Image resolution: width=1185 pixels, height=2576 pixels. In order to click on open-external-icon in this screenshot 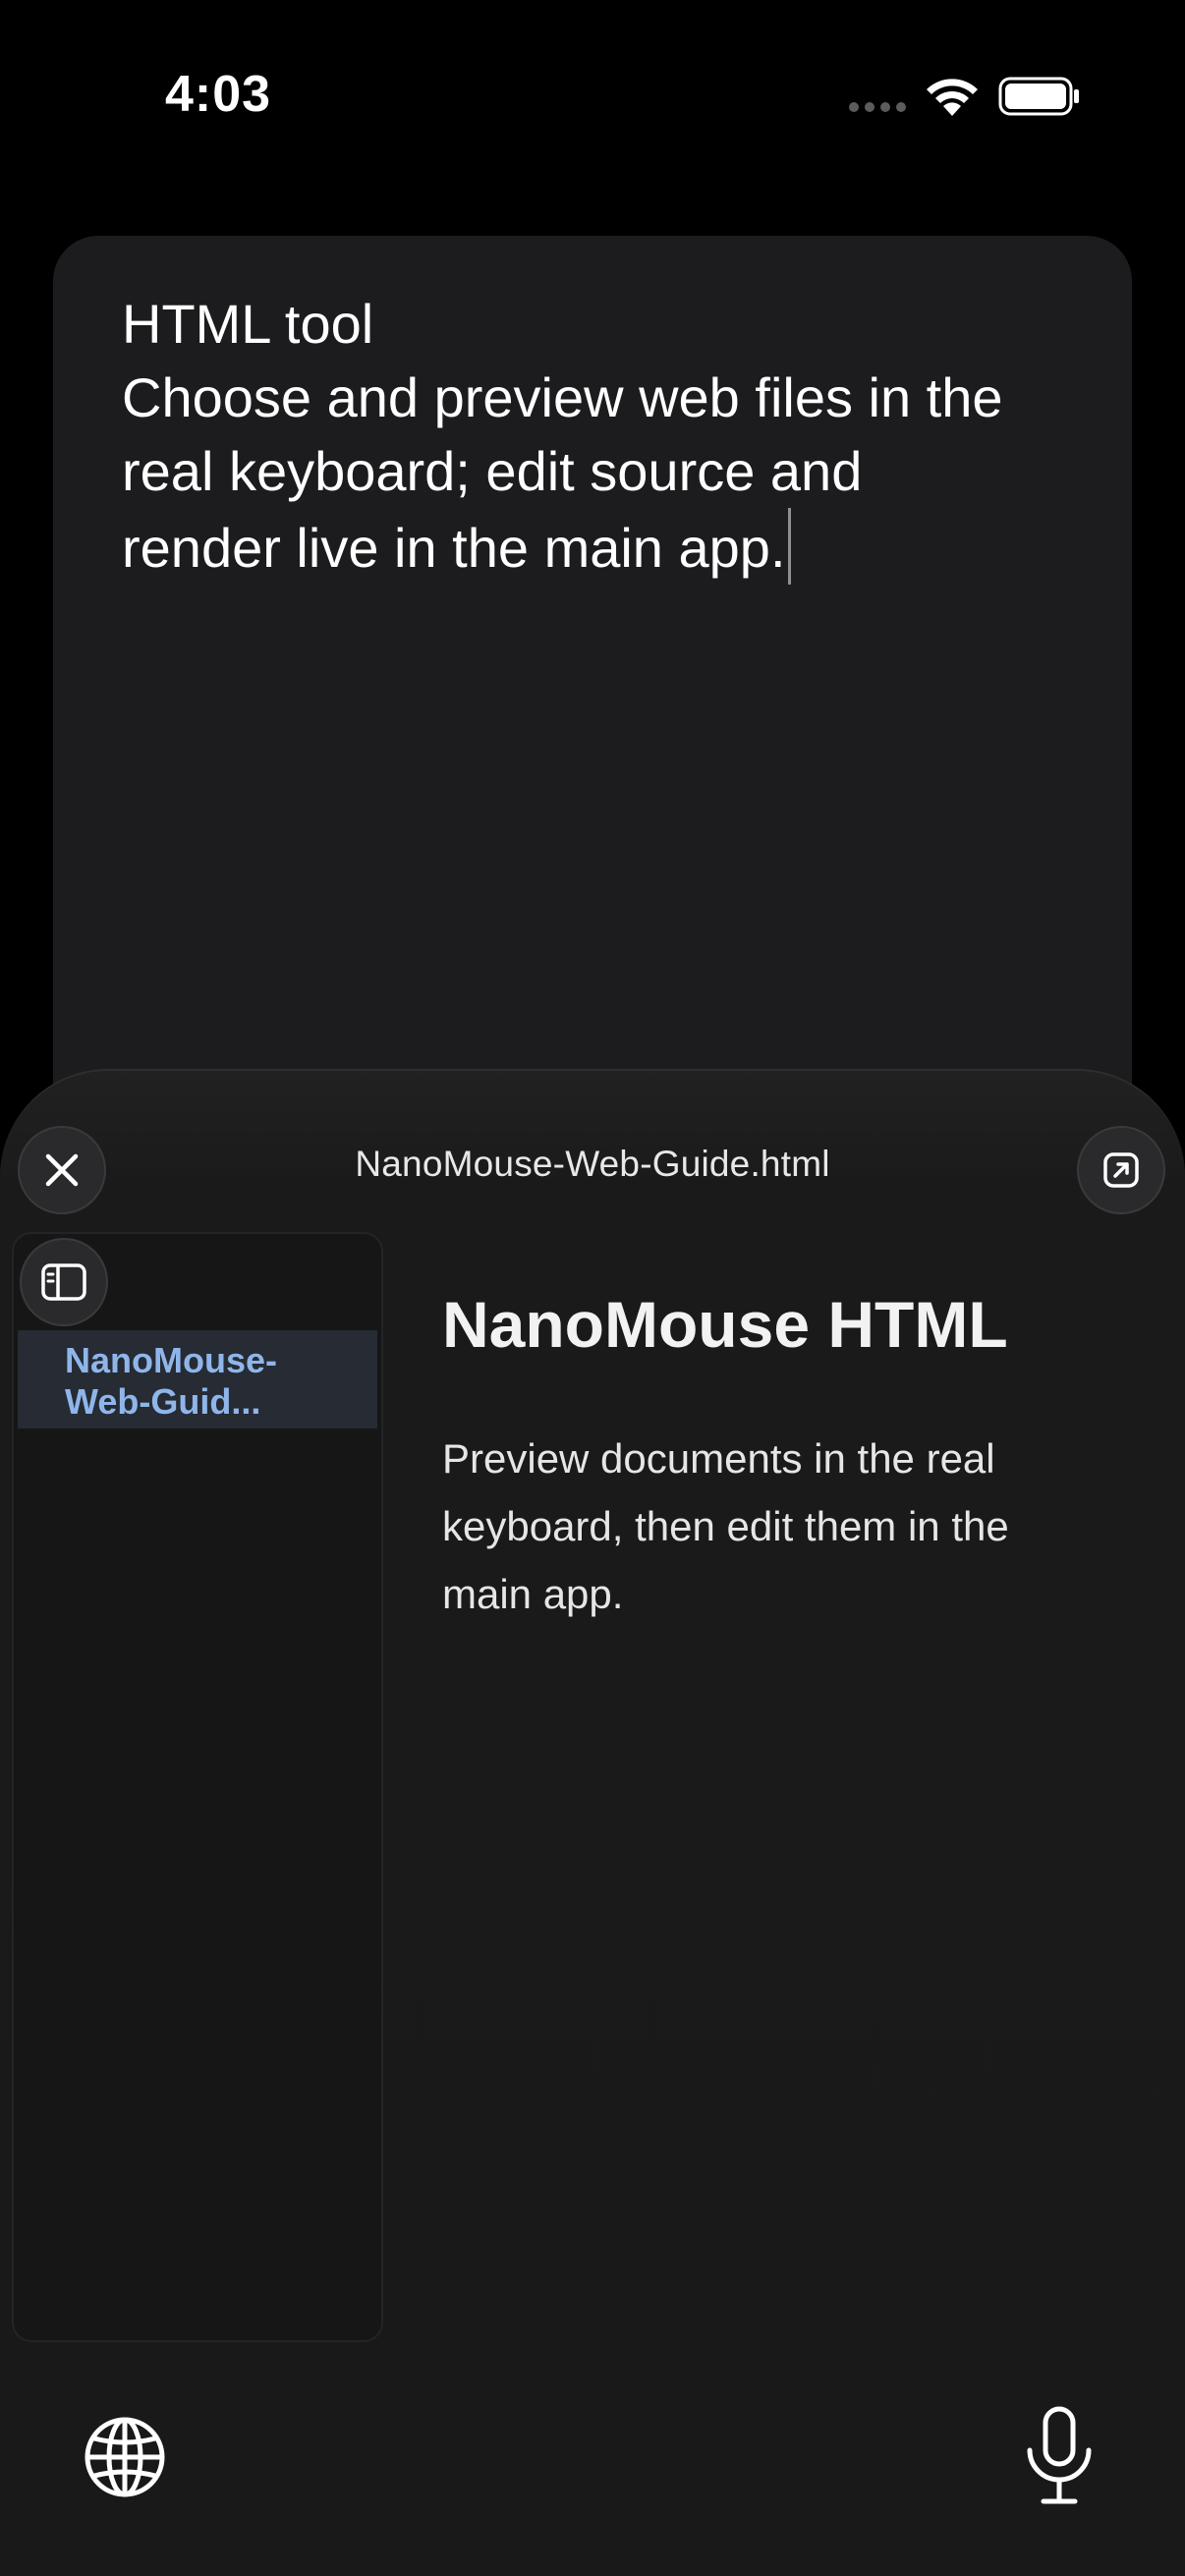, I will do `click(1121, 1170)`.